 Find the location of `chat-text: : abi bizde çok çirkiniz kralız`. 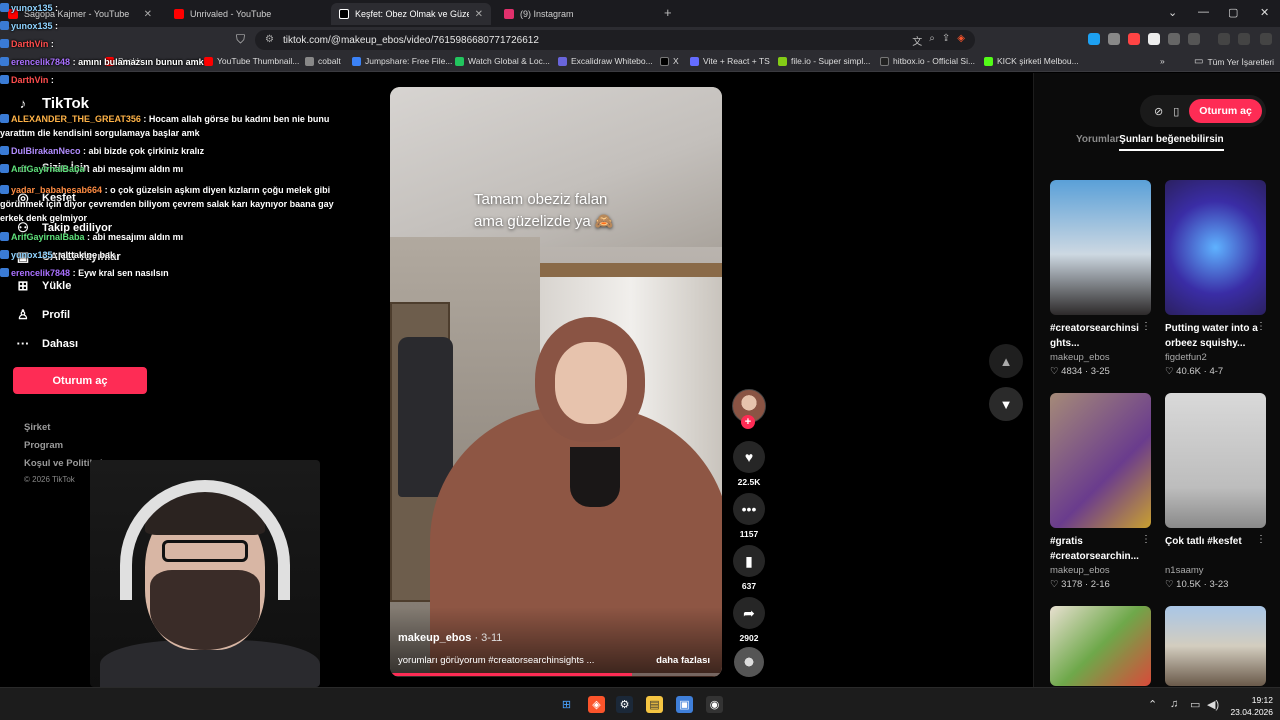

chat-text: : abi bizde çok çirkiniz kralız is located at coordinates (144, 151).